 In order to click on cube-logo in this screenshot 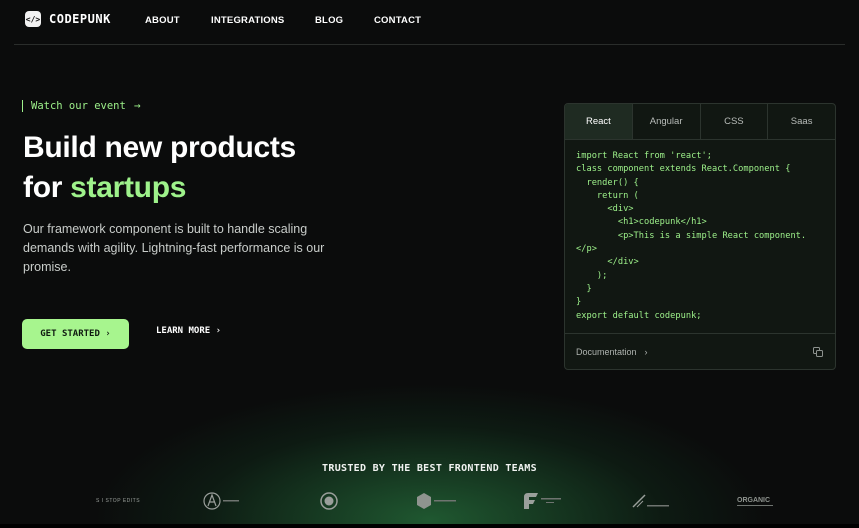, I will do `click(437, 501)`.